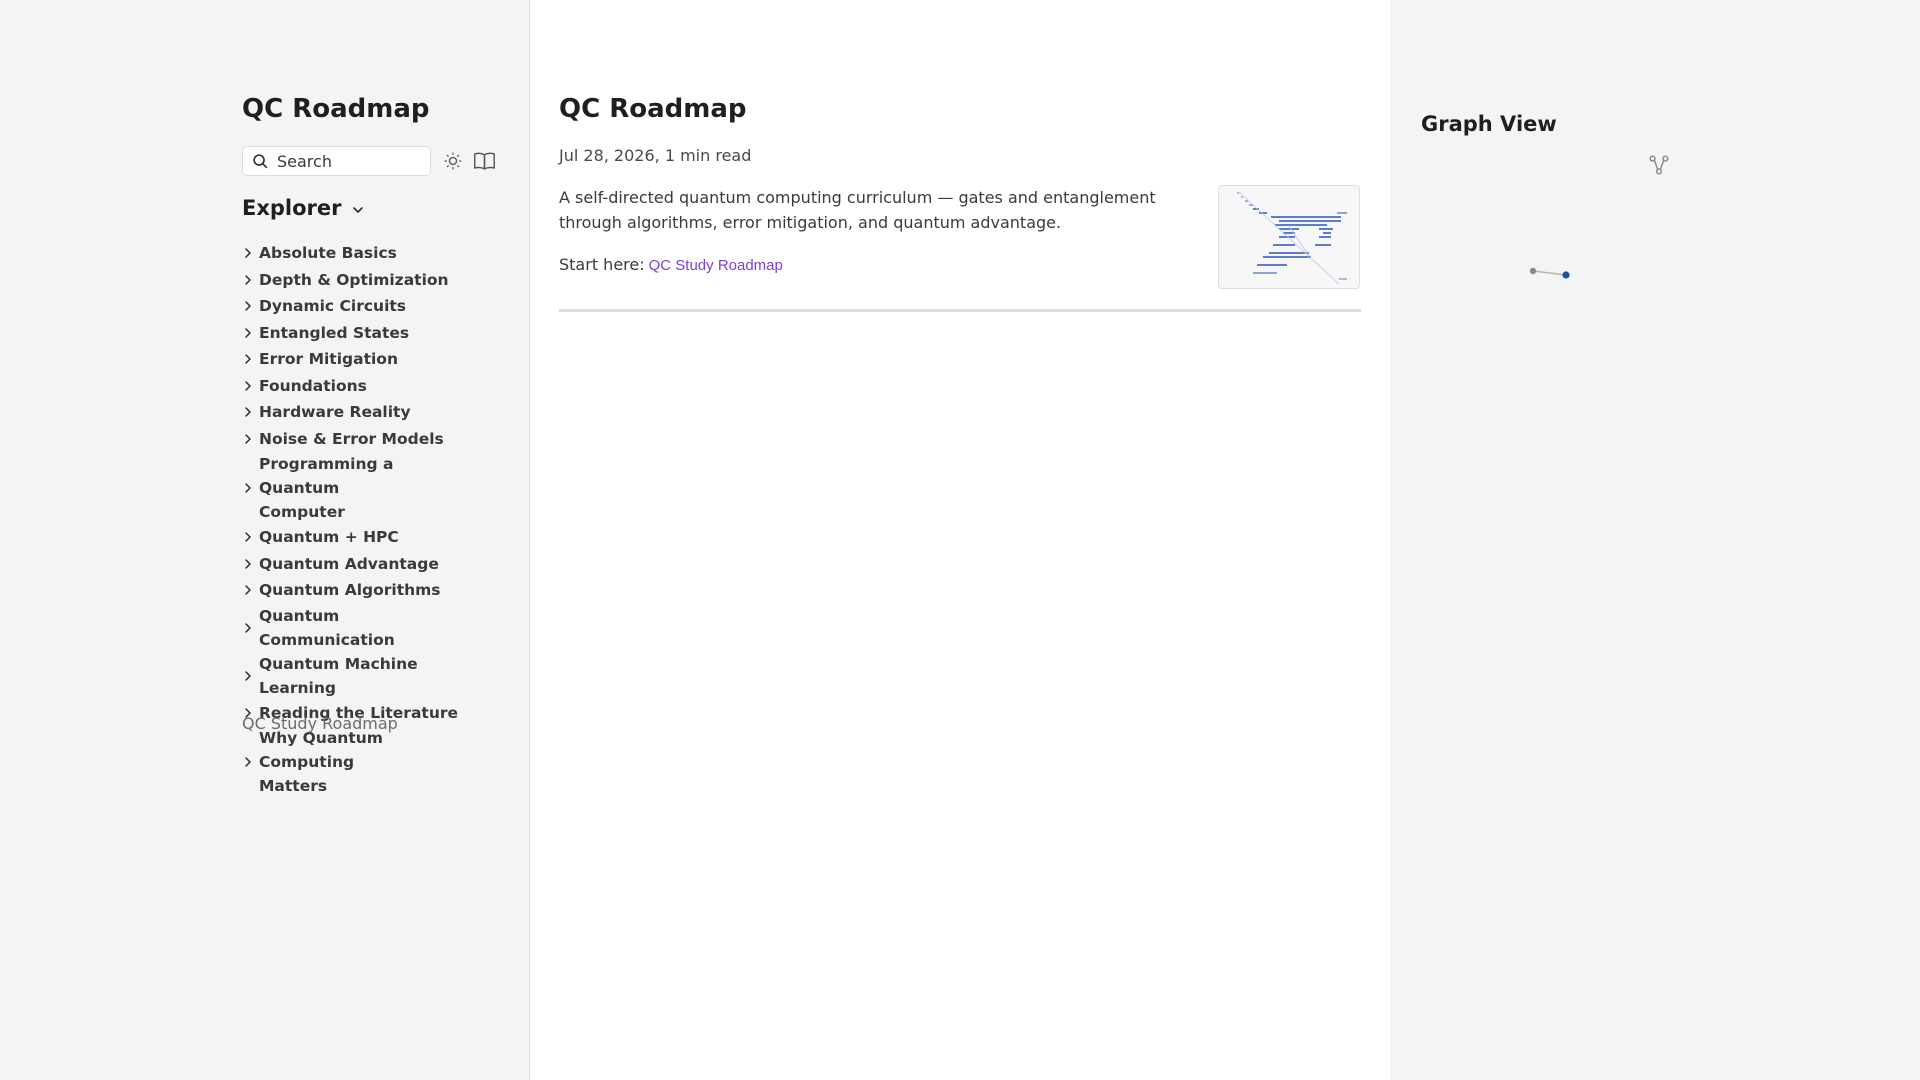 Image resolution: width=1920 pixels, height=1080 pixels. Describe the element at coordinates (1549, 273) in the screenshot. I see `graph-edge` at that location.